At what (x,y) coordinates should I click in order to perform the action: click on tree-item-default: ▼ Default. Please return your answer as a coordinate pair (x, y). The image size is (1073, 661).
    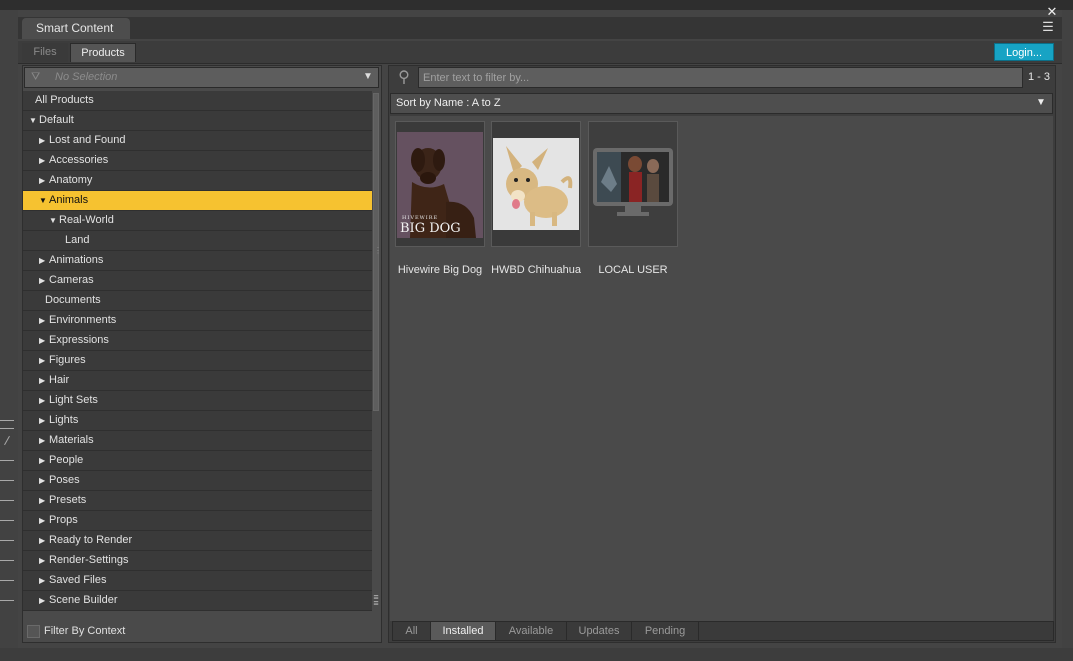
    Looking at the image, I should click on (197, 121).